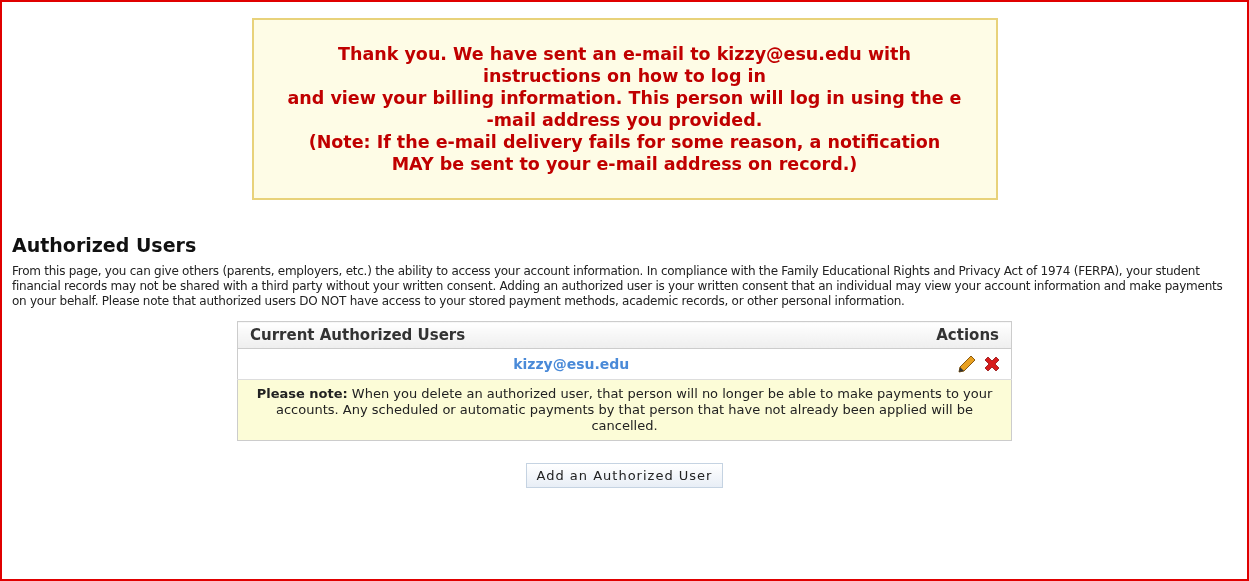 The height and width of the screenshot is (581, 1249). I want to click on page-heading: Authorized Users, so click(105, 245).